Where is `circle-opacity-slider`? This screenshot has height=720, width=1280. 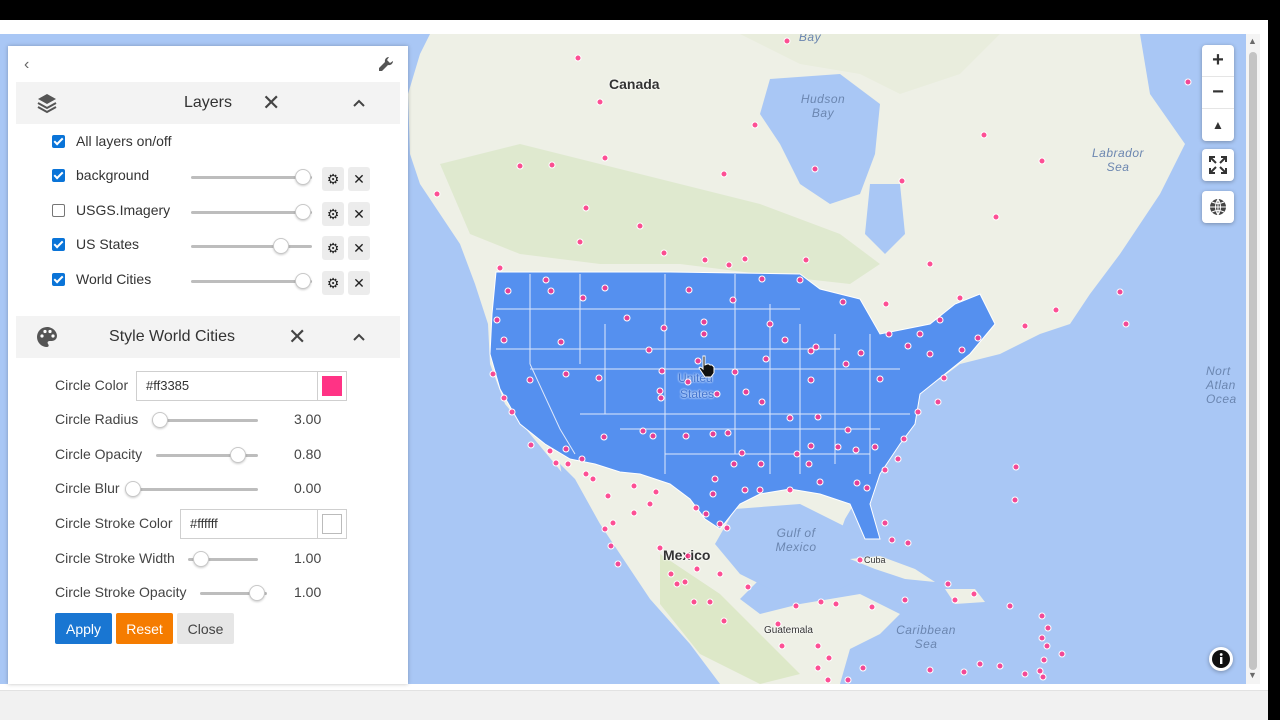 circle-opacity-slider is located at coordinates (207, 455).